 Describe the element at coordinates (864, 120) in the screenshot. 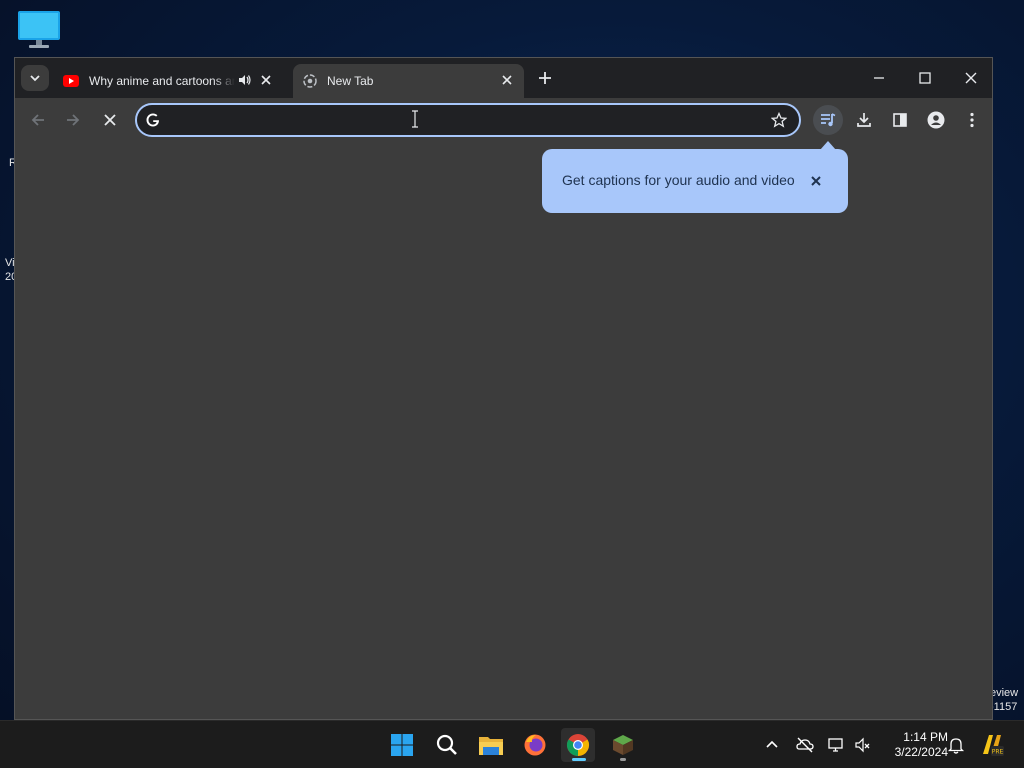

I see `download-icon` at that location.